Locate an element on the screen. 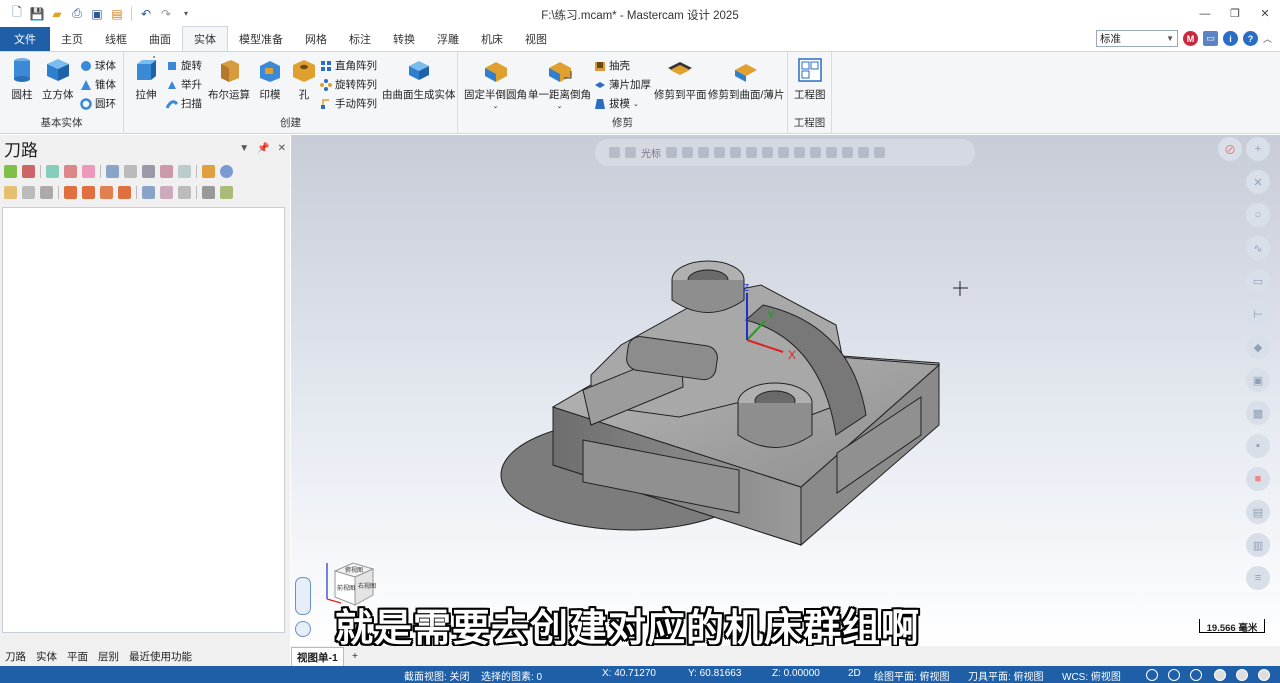 The width and height of the screenshot is (1280, 683). x-coordinate: X: 40.71270 is located at coordinates (629, 673).